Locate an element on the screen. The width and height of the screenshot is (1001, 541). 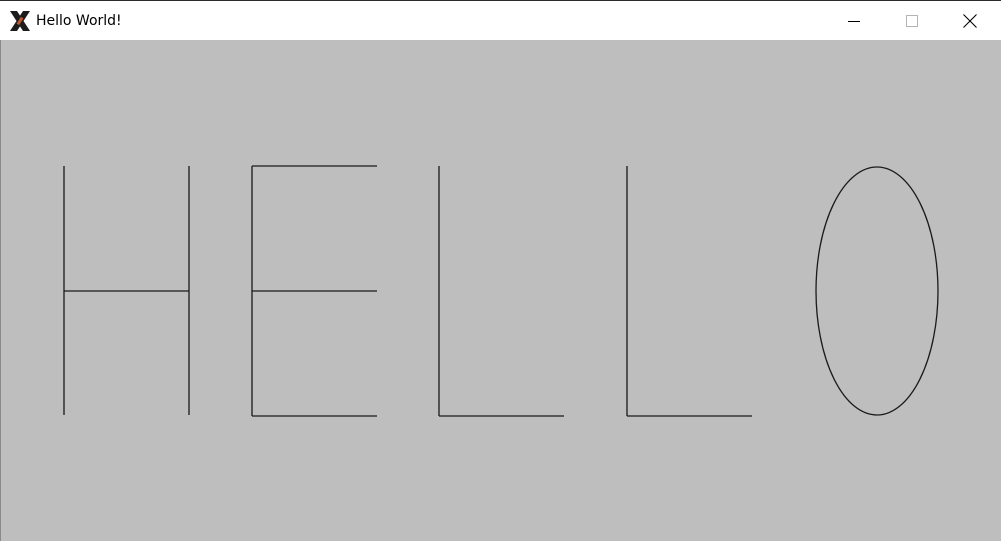
minimize-icon is located at coordinates (854, 21).